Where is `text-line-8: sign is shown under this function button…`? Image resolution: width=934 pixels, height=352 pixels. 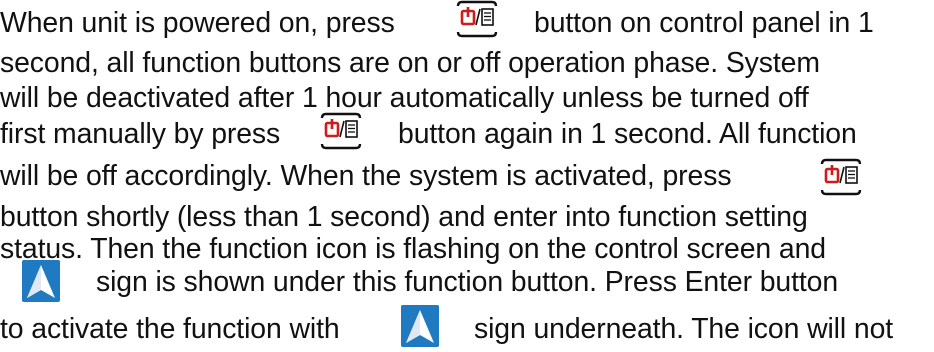
text-line-8: sign is shown under this function button… is located at coordinates (467, 282).